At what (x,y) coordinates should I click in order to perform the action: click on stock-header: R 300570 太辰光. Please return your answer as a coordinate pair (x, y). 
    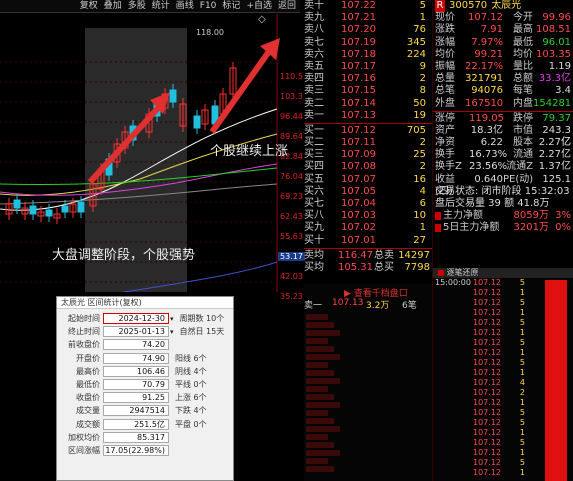
    Looking at the image, I should click on (503, 6).